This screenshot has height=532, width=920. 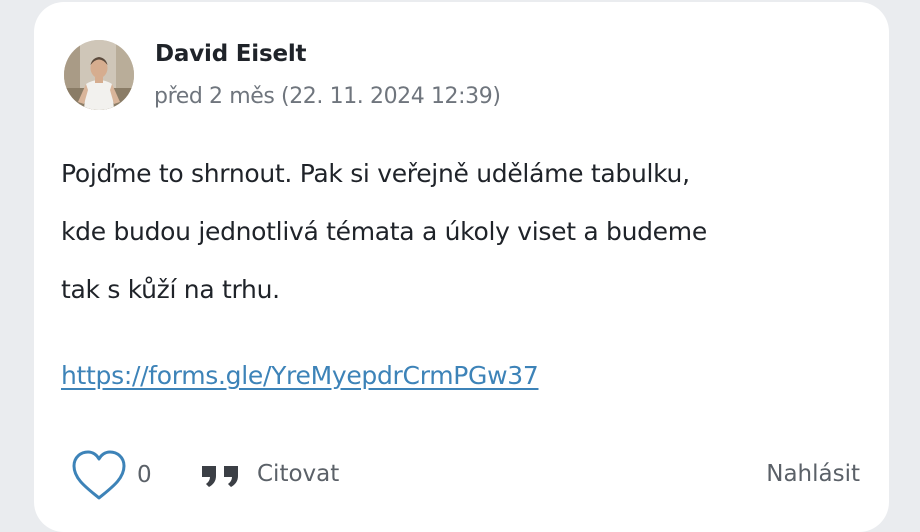 I want to click on comment-body-line: tak s kůží na trhu., so click(x=170, y=289).